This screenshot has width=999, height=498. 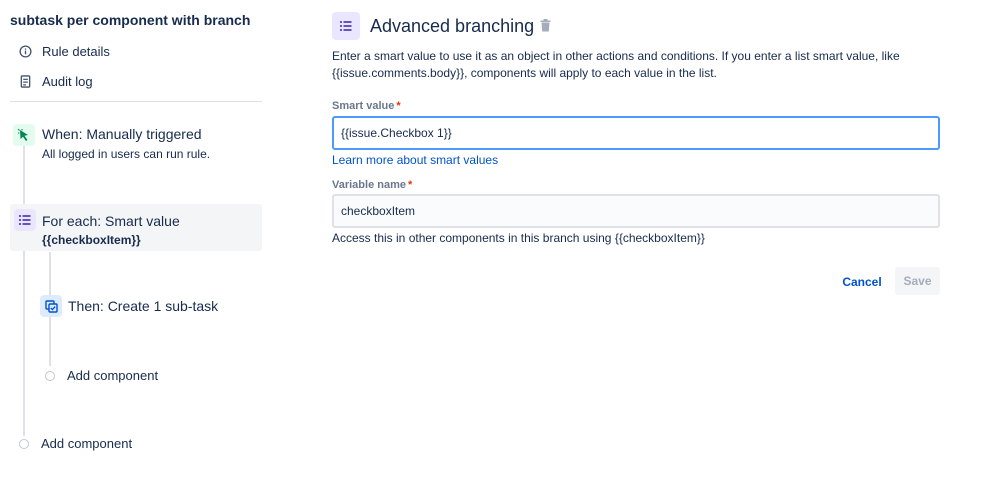 What do you see at coordinates (545, 25) in the screenshot?
I see `delete-trash-icon` at bounding box center [545, 25].